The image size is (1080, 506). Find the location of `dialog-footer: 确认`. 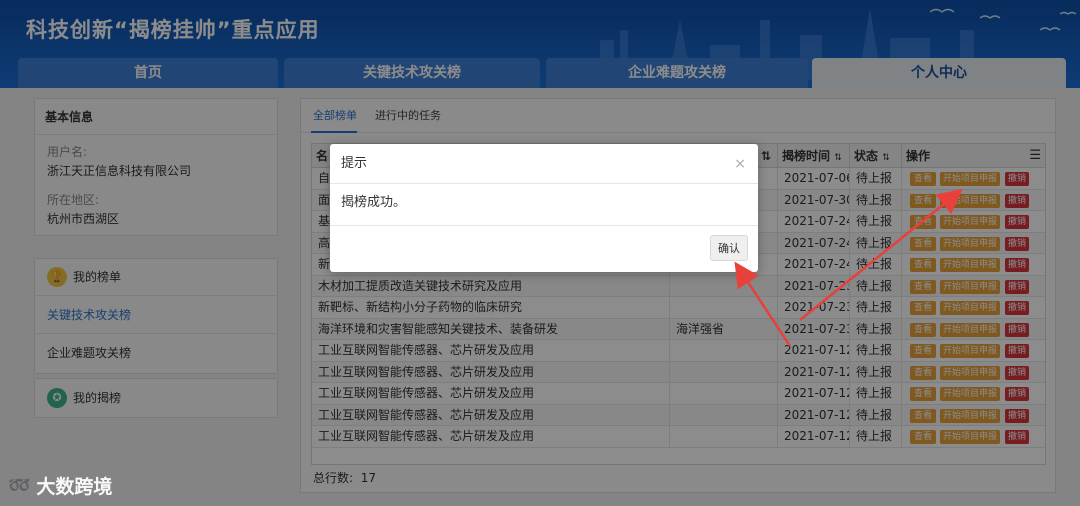

dialog-footer: 确认 is located at coordinates (544, 249).